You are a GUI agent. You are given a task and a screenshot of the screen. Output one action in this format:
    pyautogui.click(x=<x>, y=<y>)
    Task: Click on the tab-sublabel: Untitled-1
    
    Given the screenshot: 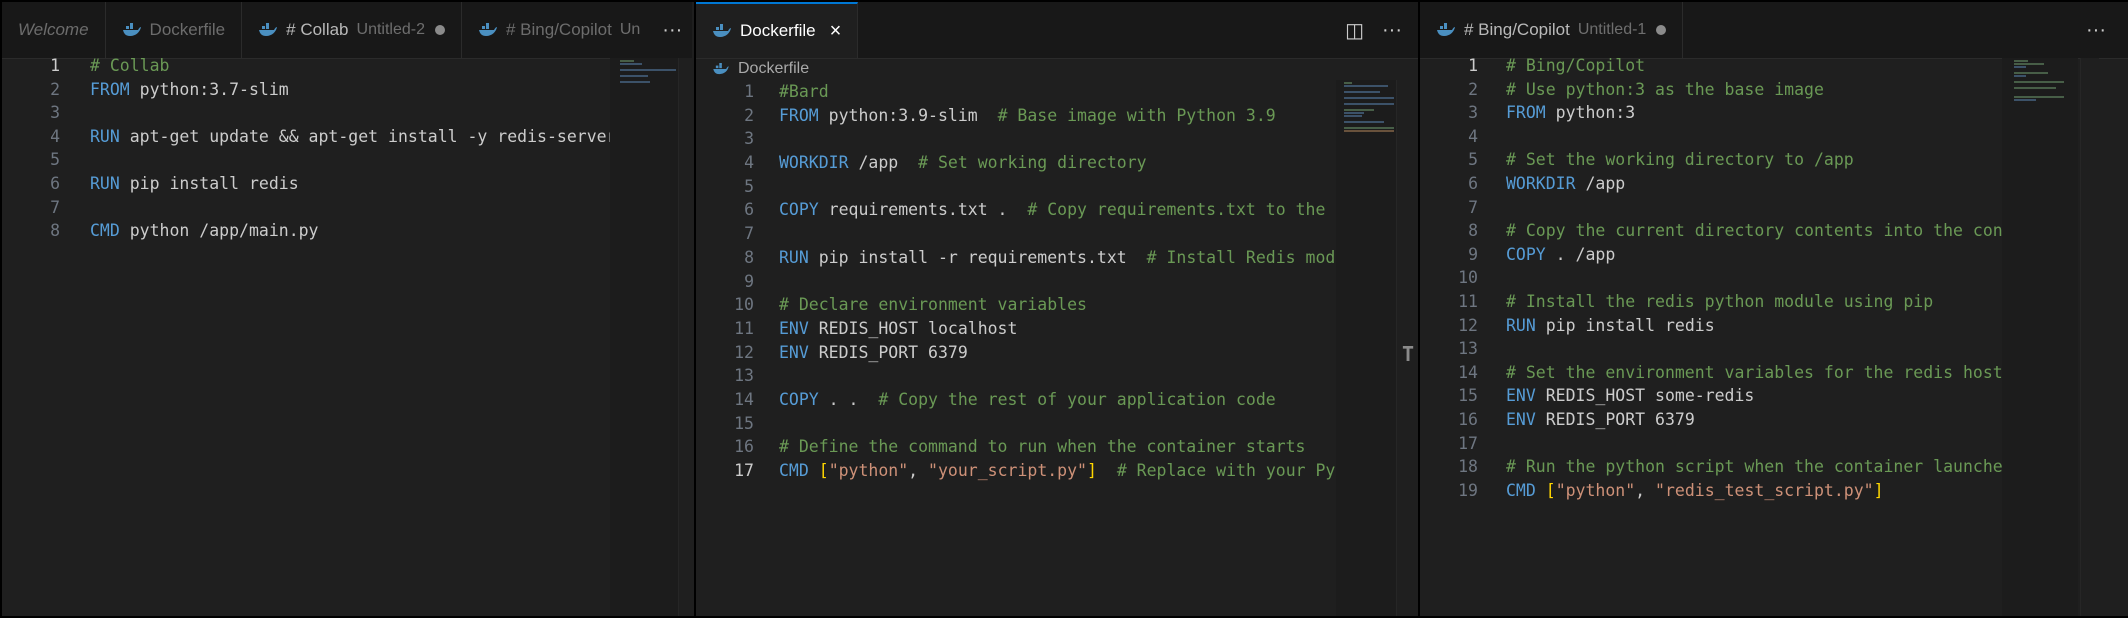 What is the action you would take?
    pyautogui.click(x=1612, y=29)
    